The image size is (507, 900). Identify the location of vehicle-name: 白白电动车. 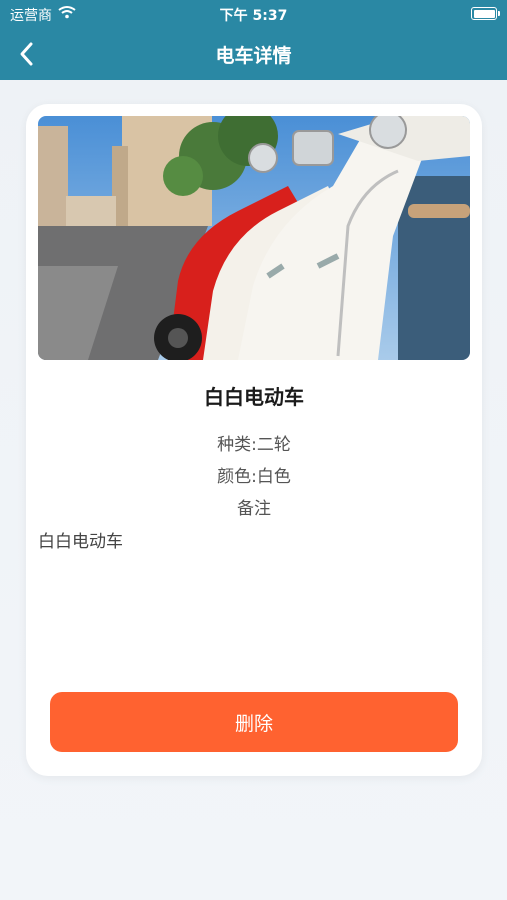
(254, 397).